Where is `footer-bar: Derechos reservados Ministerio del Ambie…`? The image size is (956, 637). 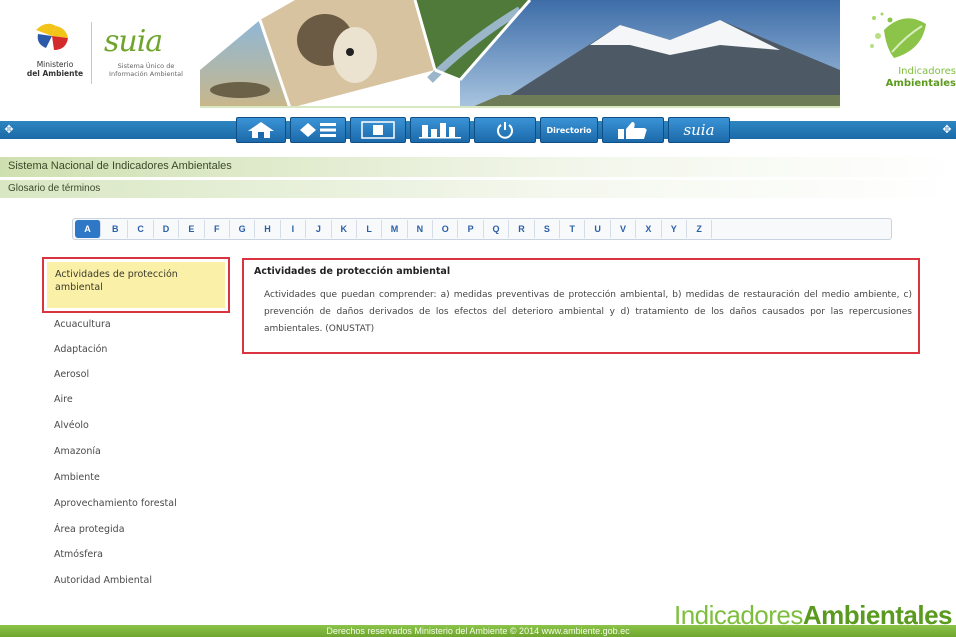
footer-bar: Derechos reservados Ministerio del Ambie… is located at coordinates (478, 631).